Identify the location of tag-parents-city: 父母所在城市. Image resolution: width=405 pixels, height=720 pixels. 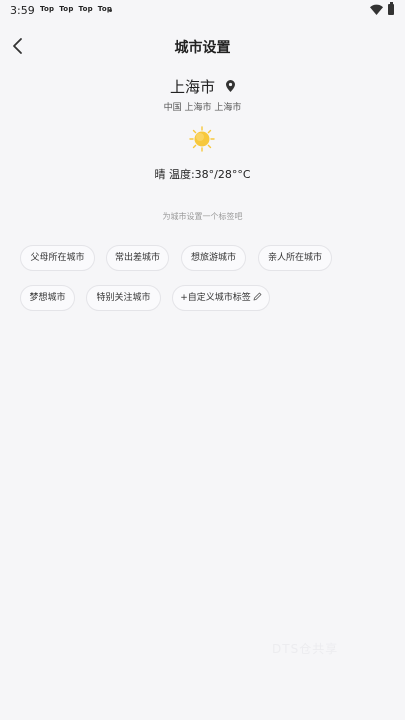
(57, 258).